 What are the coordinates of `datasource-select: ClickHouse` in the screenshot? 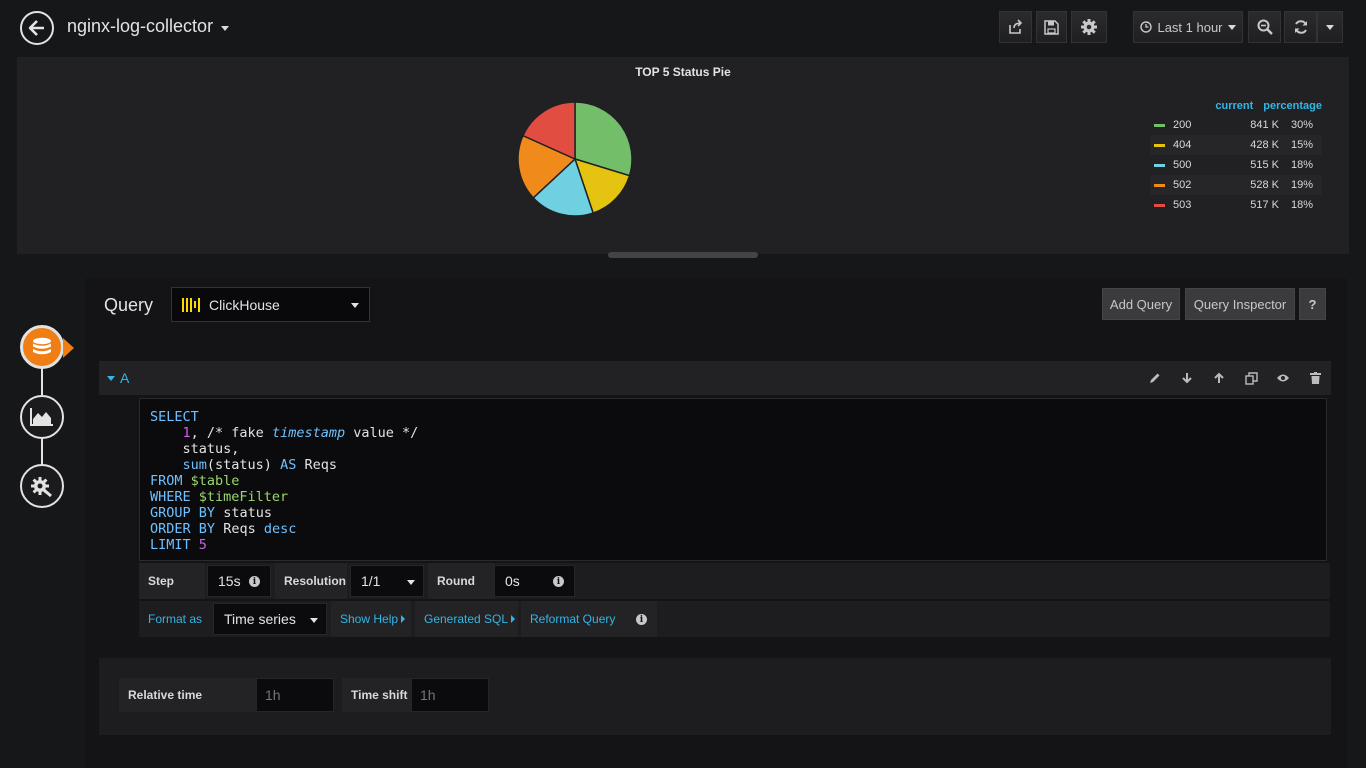 It's located at (270, 304).